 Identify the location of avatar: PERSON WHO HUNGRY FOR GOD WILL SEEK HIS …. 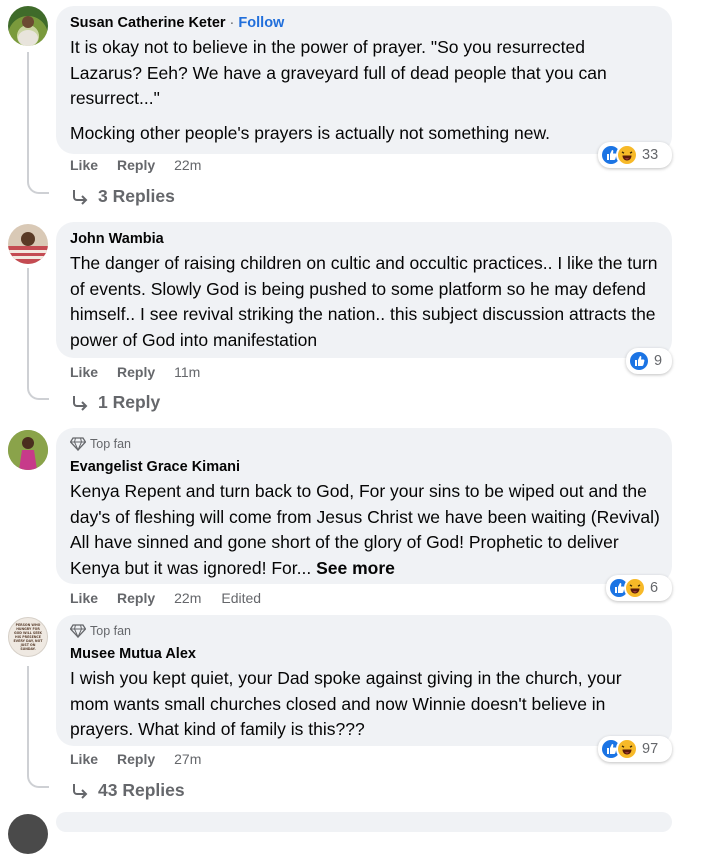
(28, 637).